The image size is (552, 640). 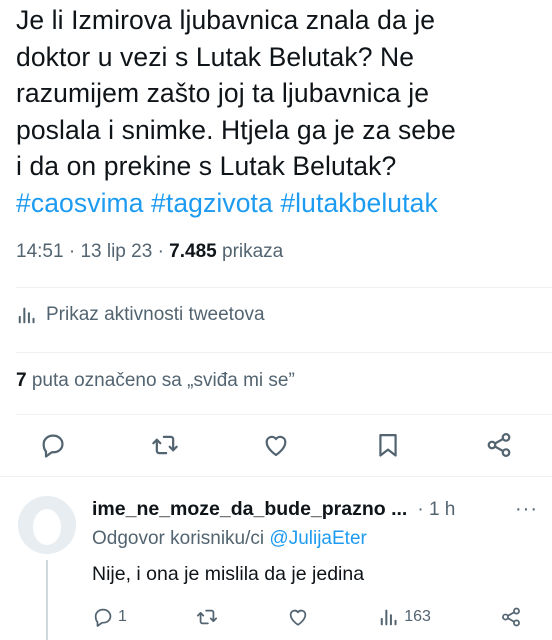 What do you see at coordinates (80, 203) in the screenshot?
I see `hashtag-link: #caosvima` at bounding box center [80, 203].